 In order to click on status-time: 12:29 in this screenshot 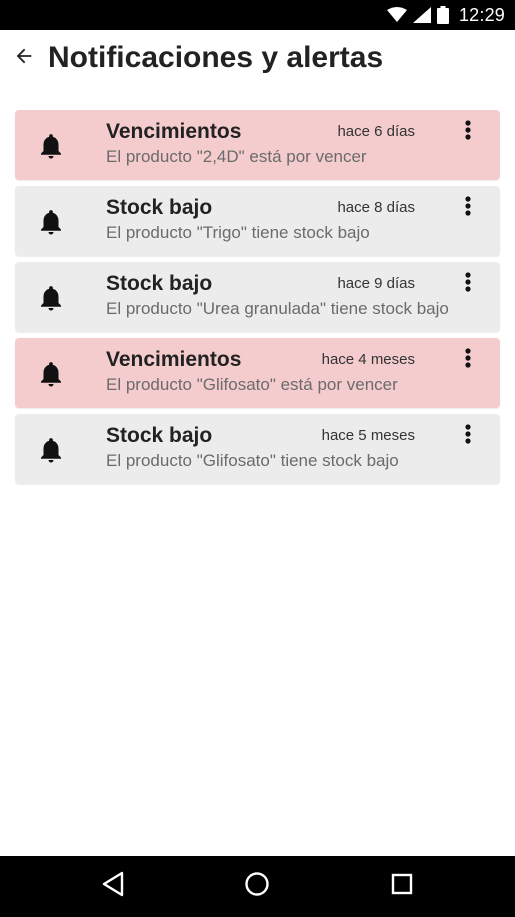, I will do `click(481, 14)`.